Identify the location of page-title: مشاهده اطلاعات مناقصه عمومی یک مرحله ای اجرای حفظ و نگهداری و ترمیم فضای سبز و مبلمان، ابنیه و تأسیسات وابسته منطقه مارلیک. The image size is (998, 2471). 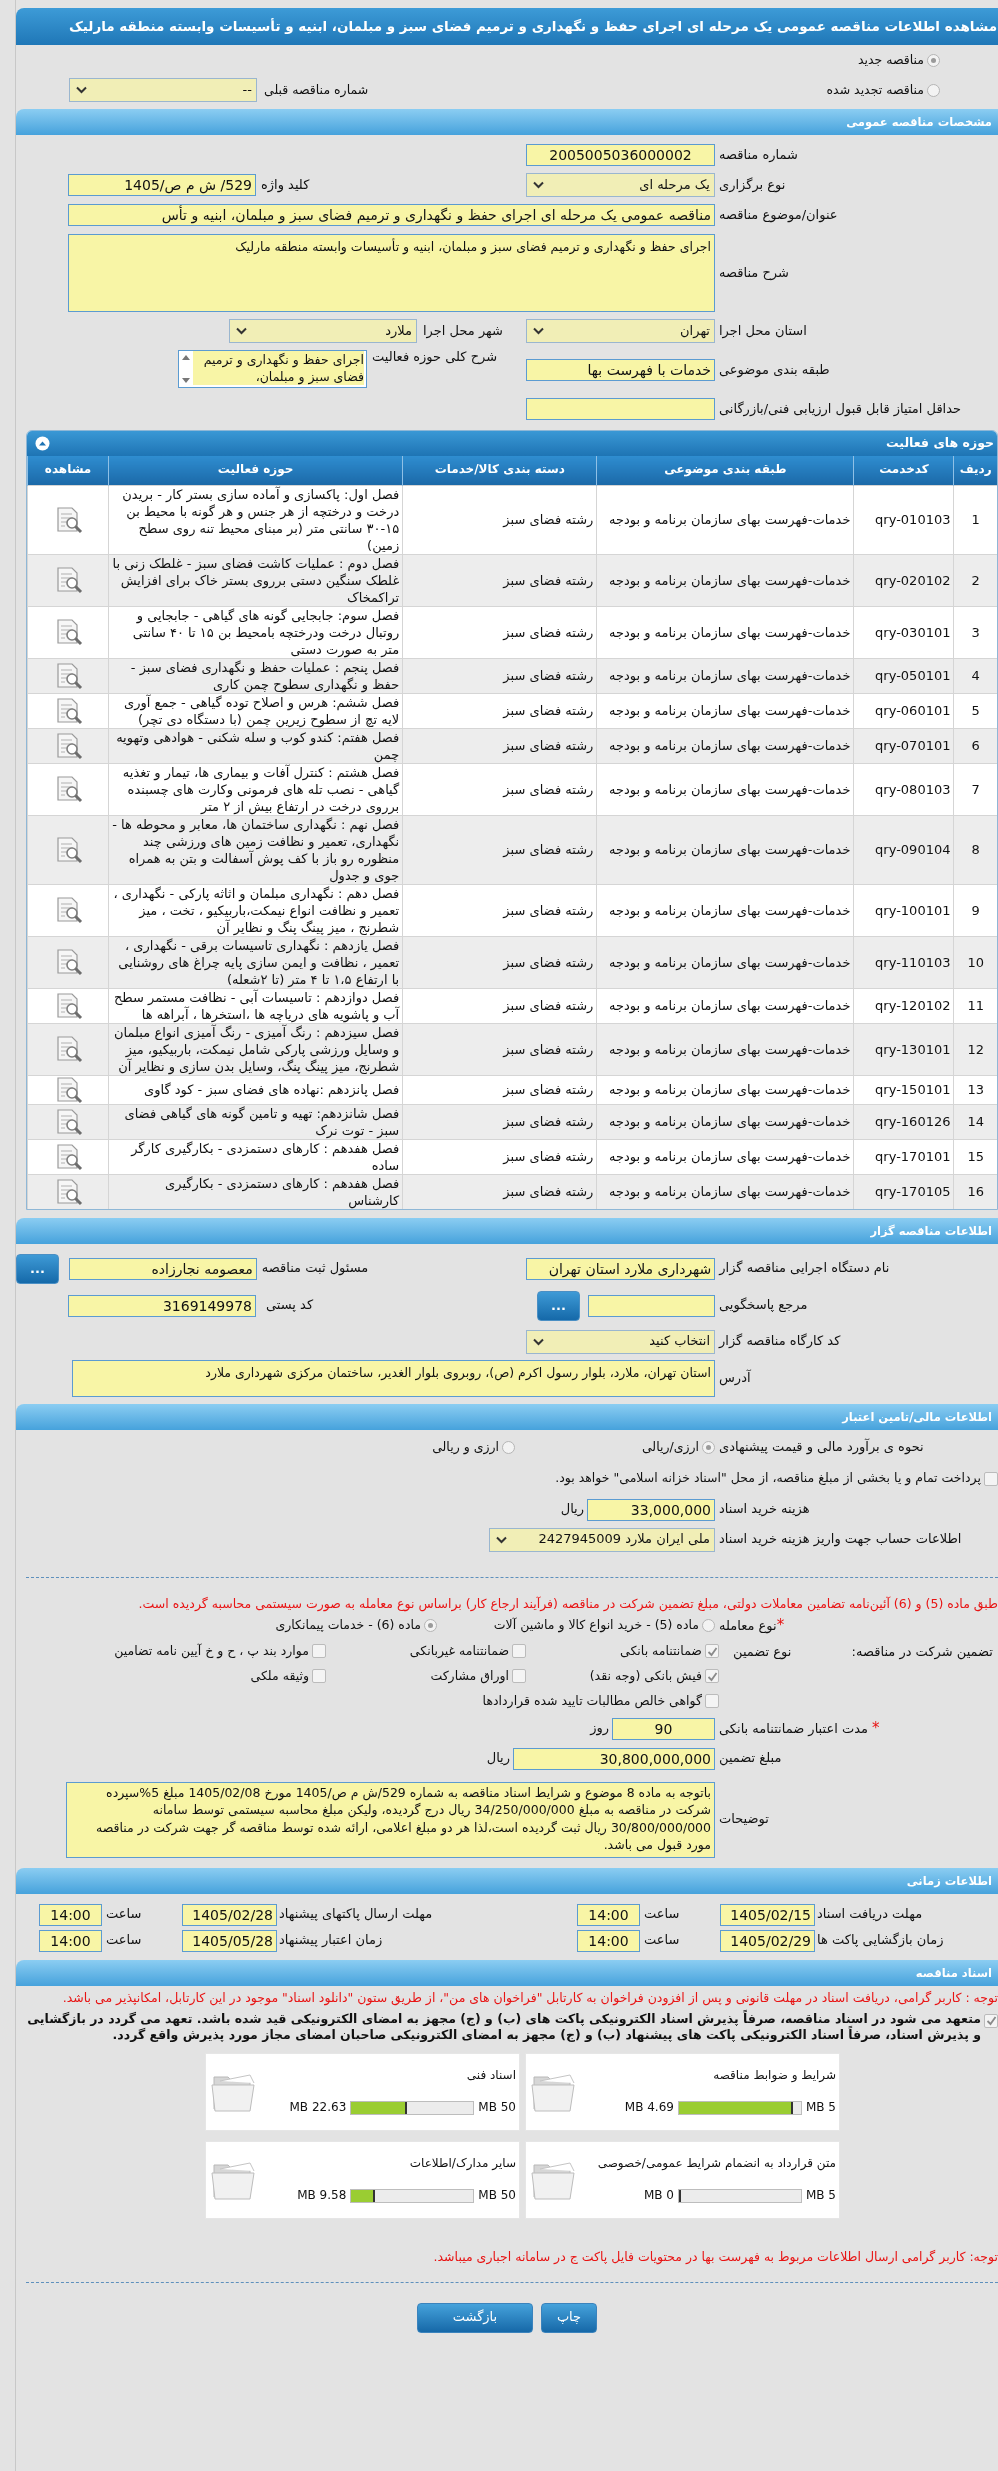
(507, 26).